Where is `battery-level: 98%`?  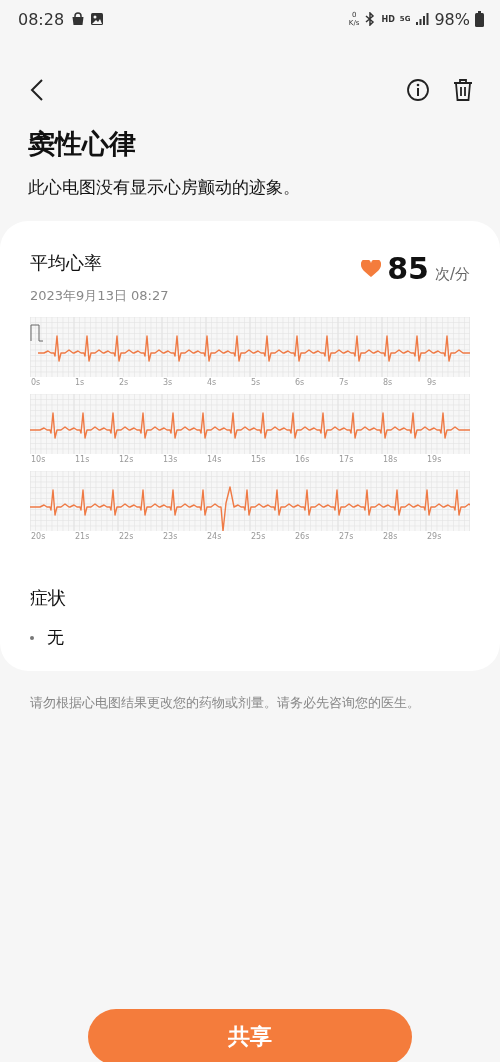
battery-level: 98% is located at coordinates (452, 19).